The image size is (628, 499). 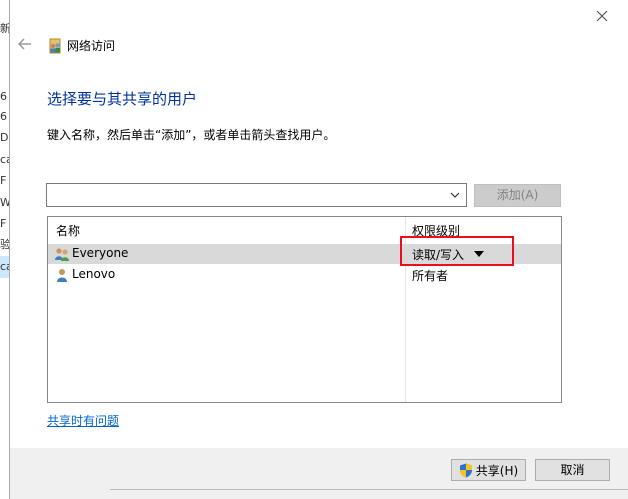 I want to click on user-name: Lenovo, so click(x=94, y=274).